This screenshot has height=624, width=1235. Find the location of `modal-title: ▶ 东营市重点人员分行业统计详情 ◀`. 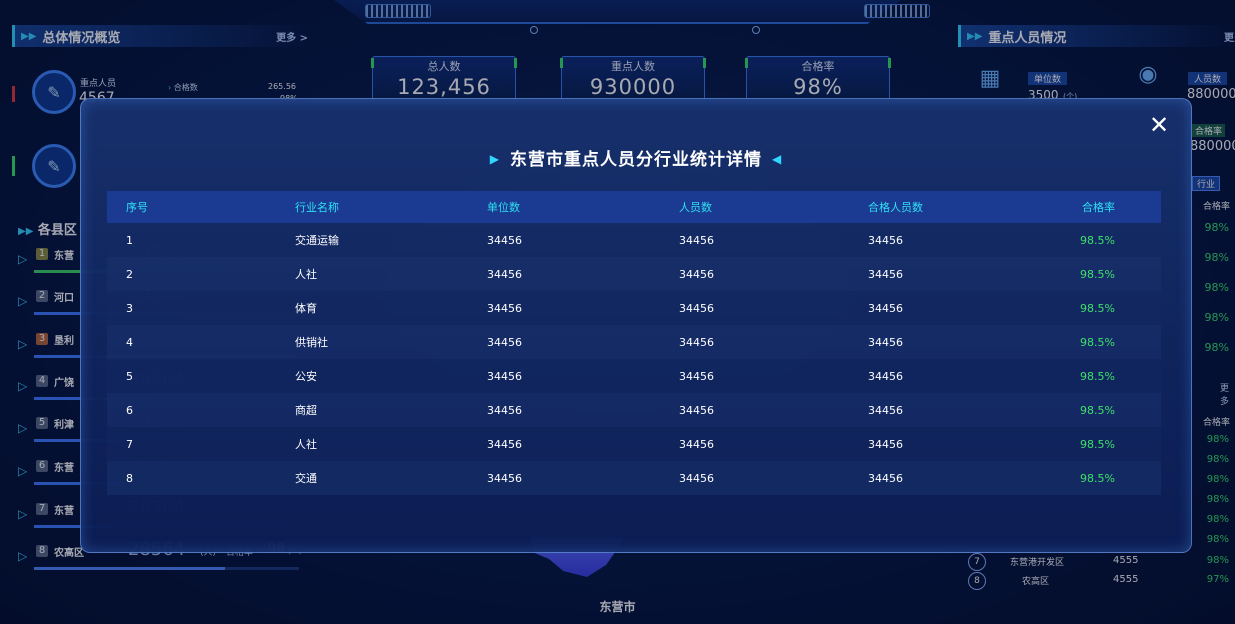

modal-title: ▶ 东营市重点人员分行业统计详情 ◀ is located at coordinates (636, 157).